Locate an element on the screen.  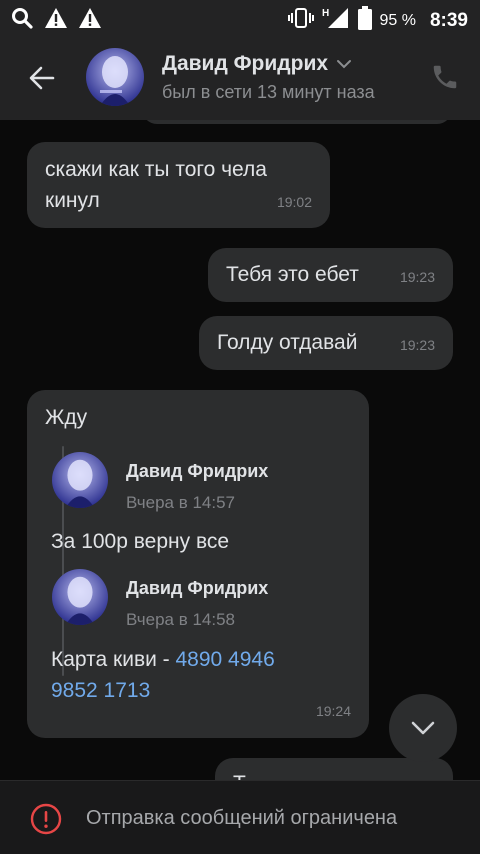
card-number-link: 4890 4946 is located at coordinates (225, 659).